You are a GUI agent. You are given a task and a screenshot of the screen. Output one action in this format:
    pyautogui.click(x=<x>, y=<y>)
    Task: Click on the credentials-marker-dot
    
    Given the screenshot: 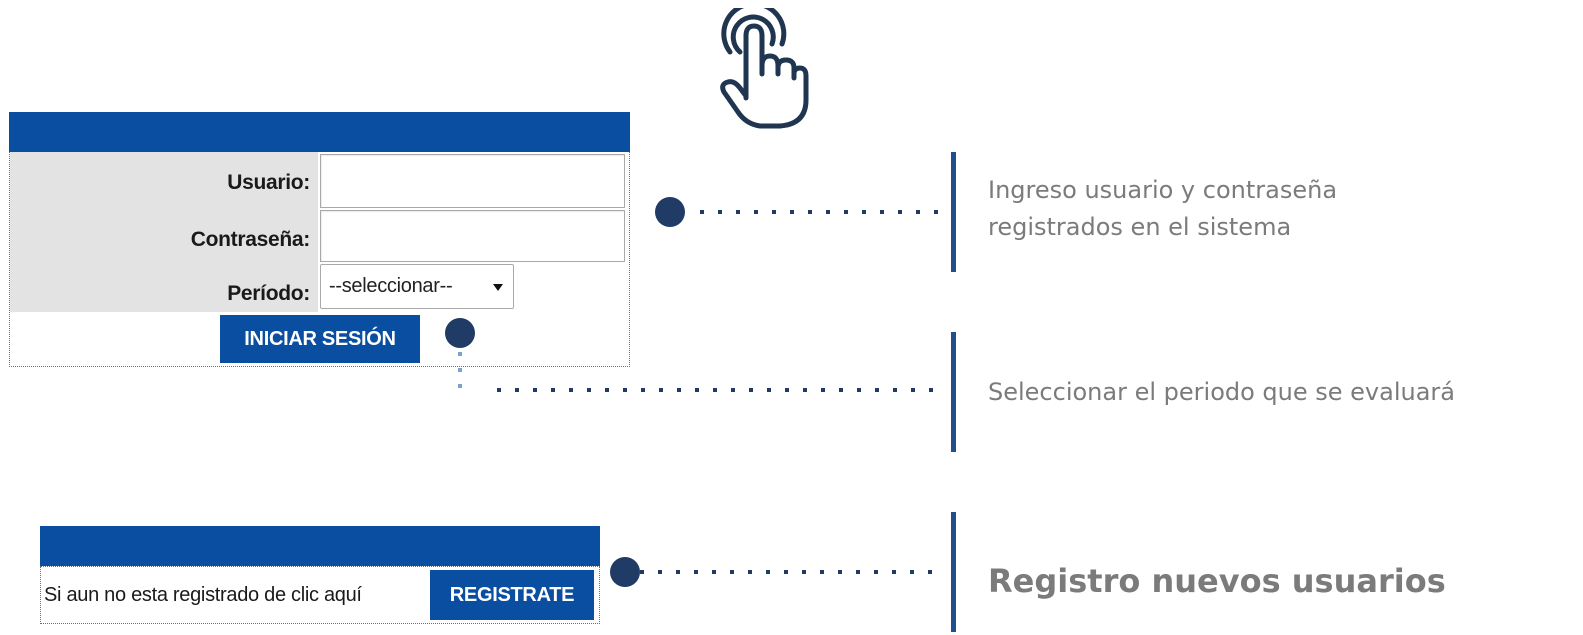 What is the action you would take?
    pyautogui.click(x=670, y=212)
    